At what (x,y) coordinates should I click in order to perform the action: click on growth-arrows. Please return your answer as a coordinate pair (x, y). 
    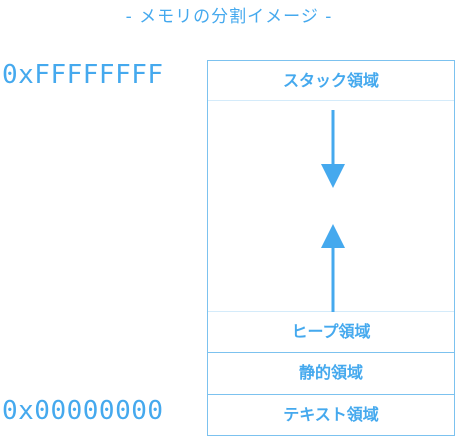
    Looking at the image, I should click on (333, 211).